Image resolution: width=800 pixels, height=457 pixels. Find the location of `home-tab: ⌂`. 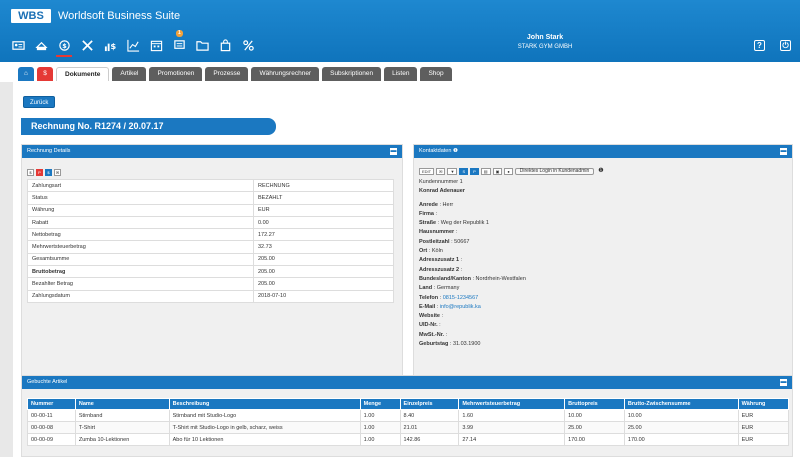

home-tab: ⌂ is located at coordinates (26, 74).